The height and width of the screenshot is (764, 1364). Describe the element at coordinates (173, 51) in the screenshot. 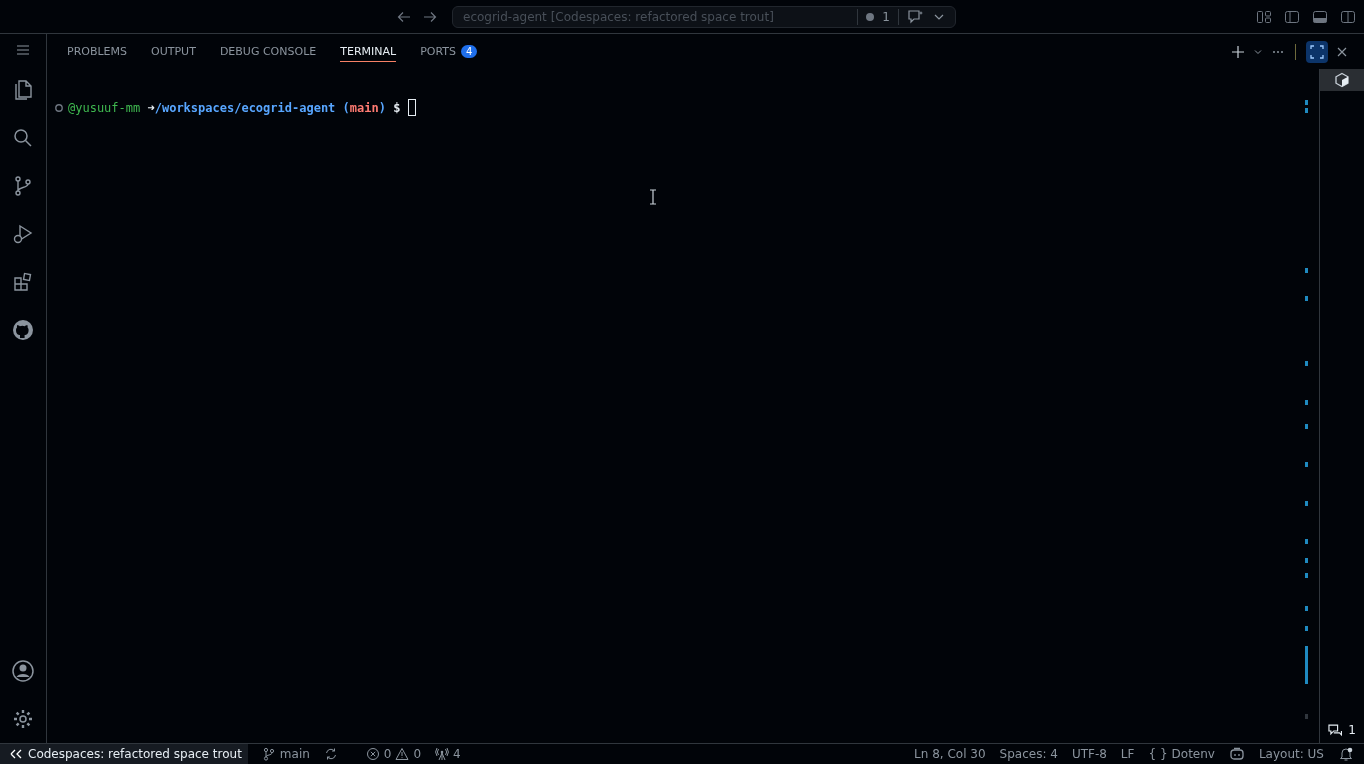

I see `panel-tab: OUTPUT` at that location.